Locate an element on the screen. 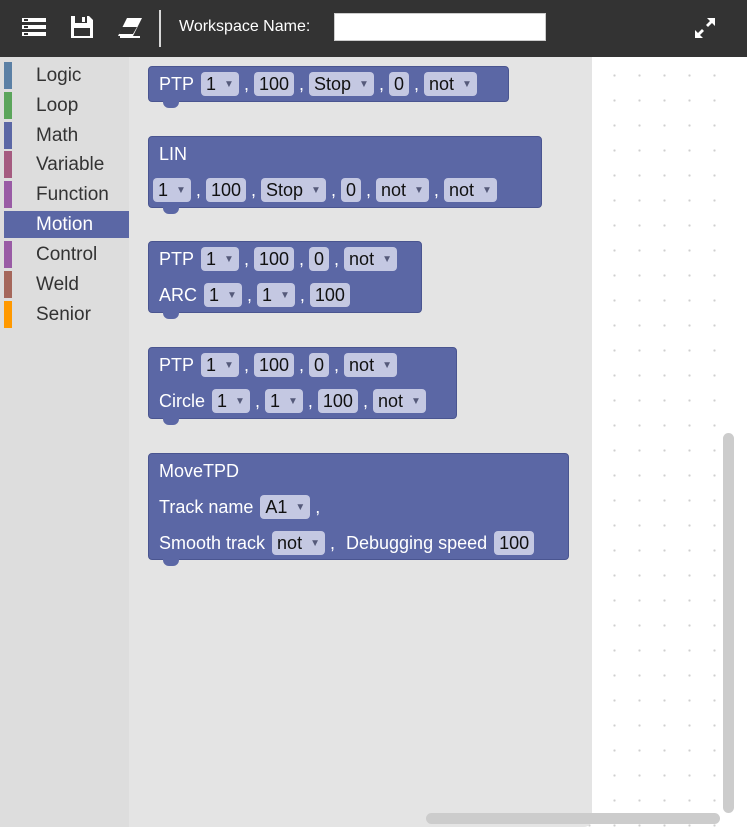  category-label: Function is located at coordinates (72, 194).